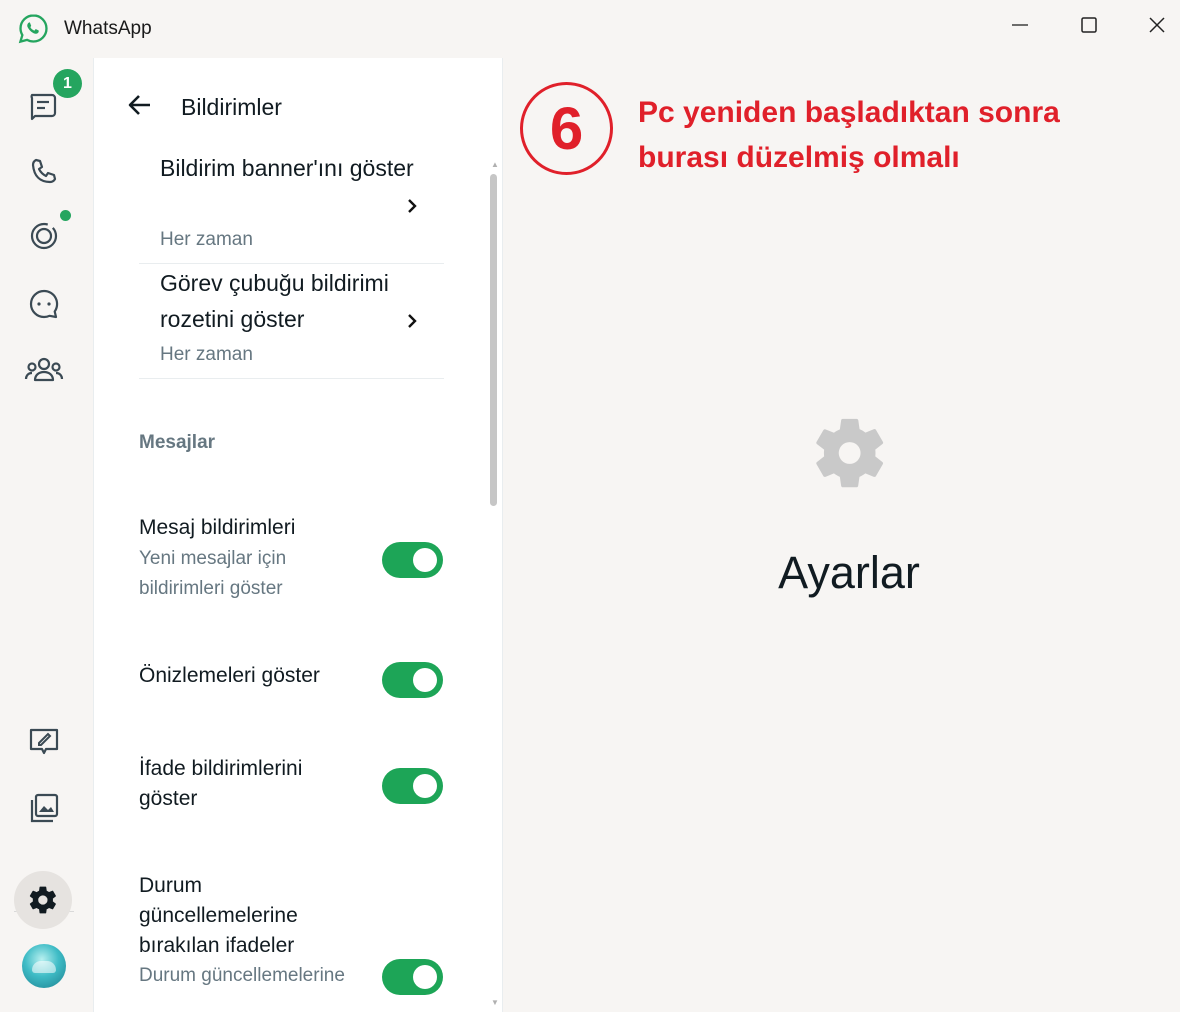  Describe the element at coordinates (566, 128) in the screenshot. I see `annotation-step-number: 6` at that location.